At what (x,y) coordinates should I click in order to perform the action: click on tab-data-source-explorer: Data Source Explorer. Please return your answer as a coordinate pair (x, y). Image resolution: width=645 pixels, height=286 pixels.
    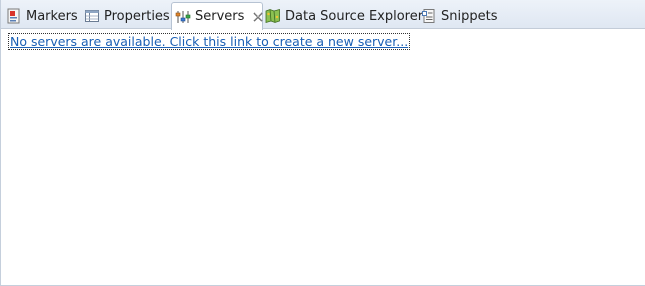
    Looking at the image, I should click on (344, 16).